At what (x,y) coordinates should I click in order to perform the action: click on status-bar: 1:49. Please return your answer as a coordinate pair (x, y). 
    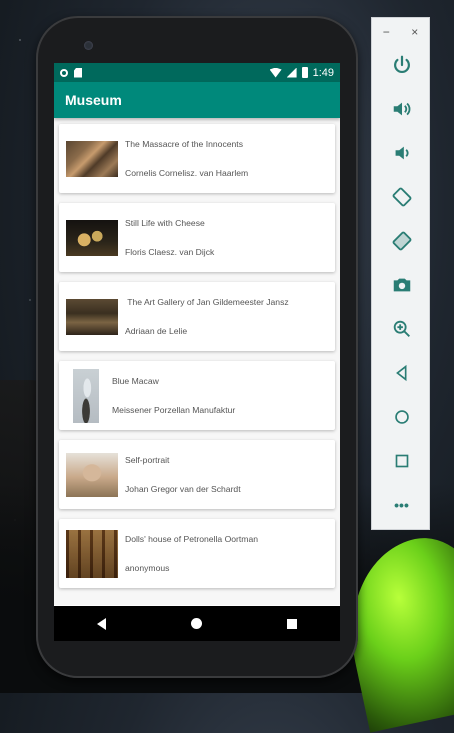
    Looking at the image, I should click on (197, 72).